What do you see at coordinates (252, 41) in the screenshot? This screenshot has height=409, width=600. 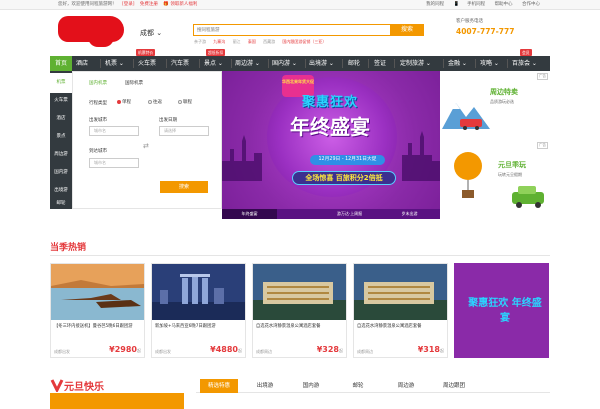 I see `hot-search-item: 泰国` at bounding box center [252, 41].